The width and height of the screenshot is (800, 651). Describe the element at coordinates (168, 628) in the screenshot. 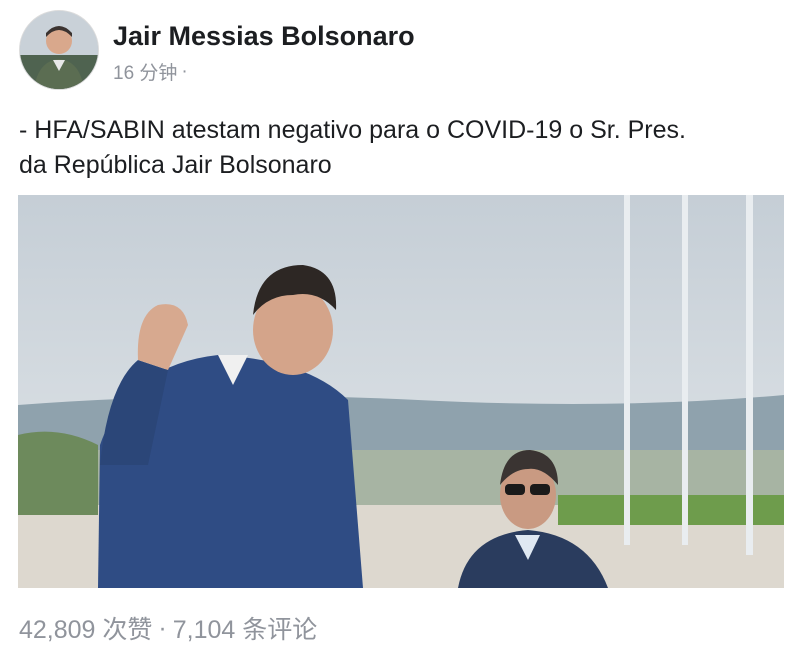

I see `post-stats: 42,809 次赞 · 7,104 条评论` at that location.